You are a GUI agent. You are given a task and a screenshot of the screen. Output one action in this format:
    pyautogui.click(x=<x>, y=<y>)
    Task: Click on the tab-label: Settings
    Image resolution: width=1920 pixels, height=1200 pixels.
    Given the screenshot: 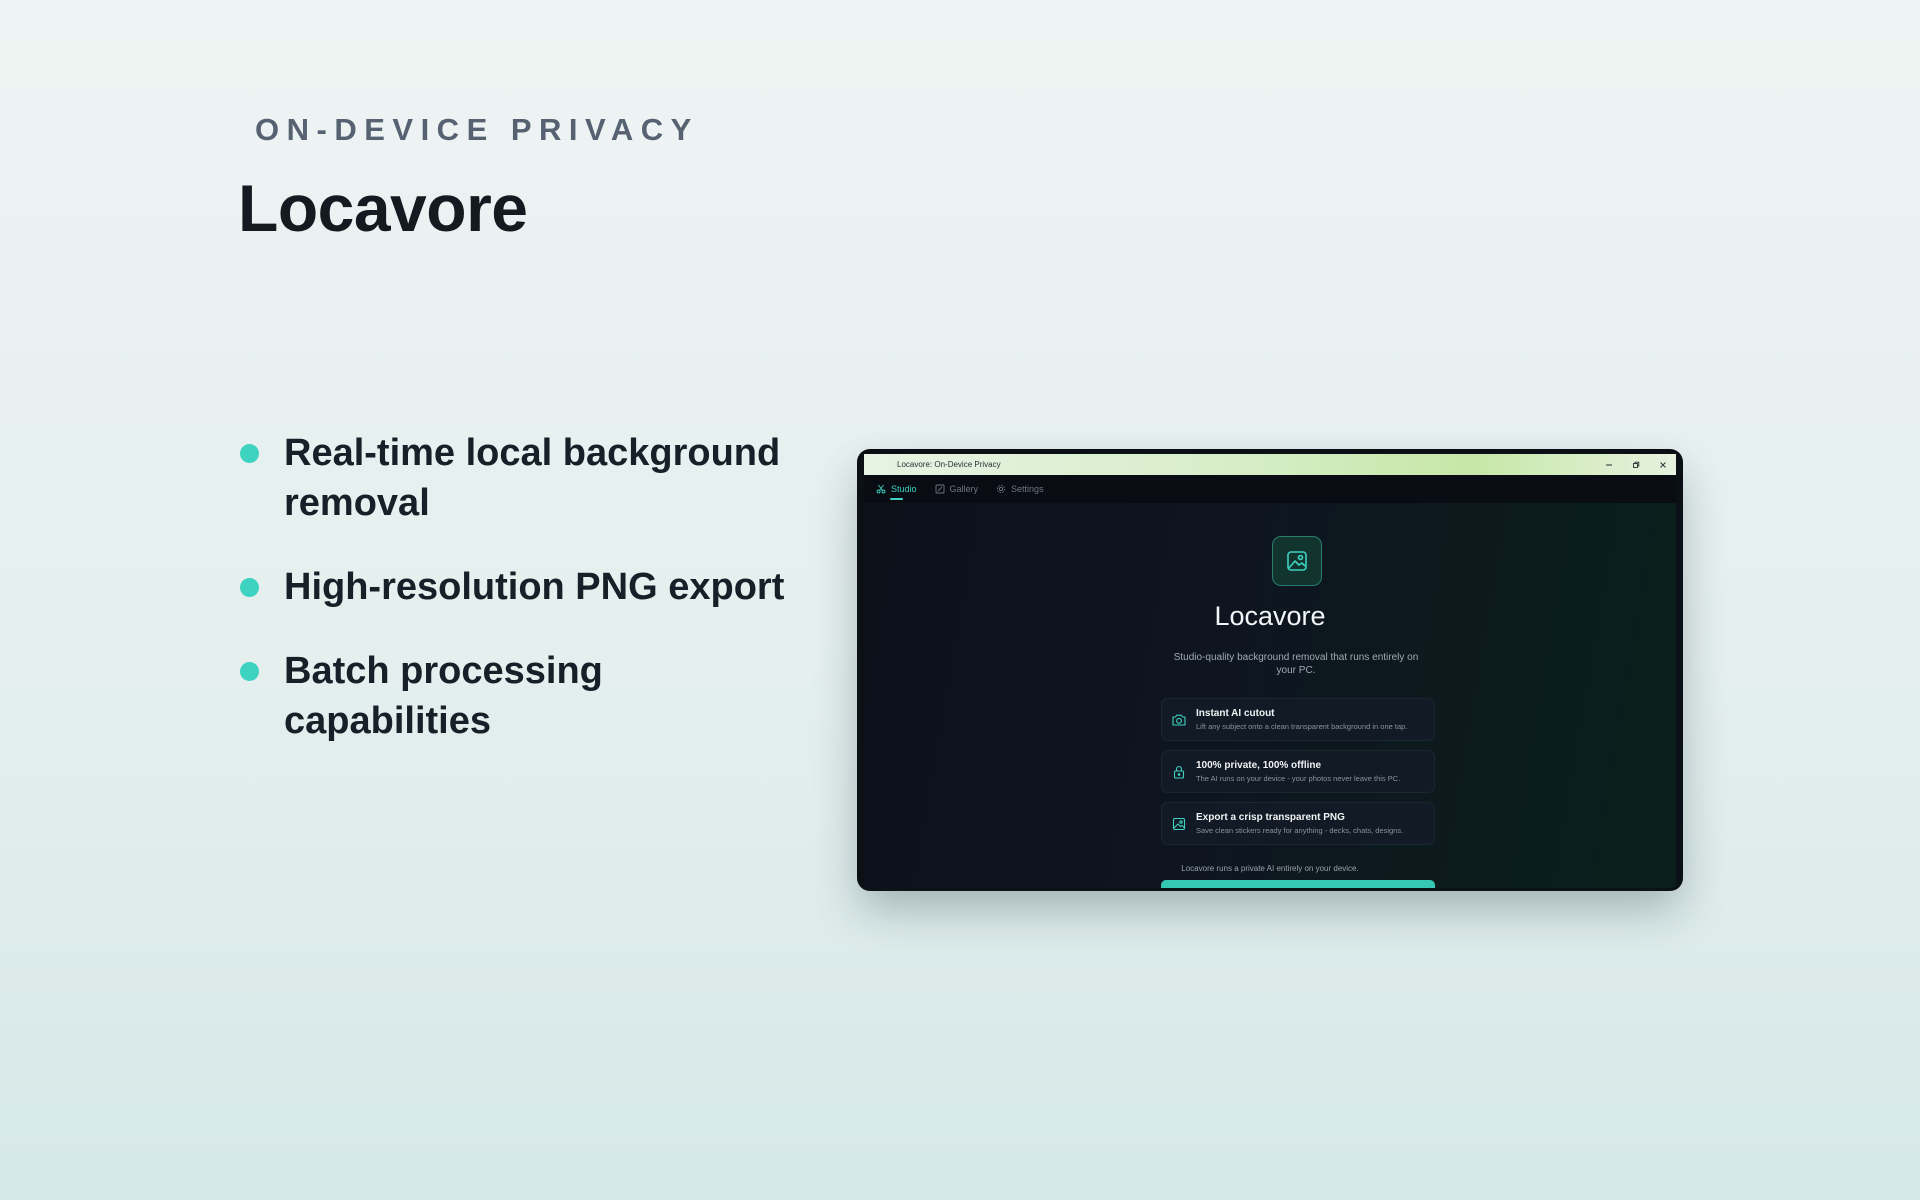 What is the action you would take?
    pyautogui.click(x=1027, y=489)
    